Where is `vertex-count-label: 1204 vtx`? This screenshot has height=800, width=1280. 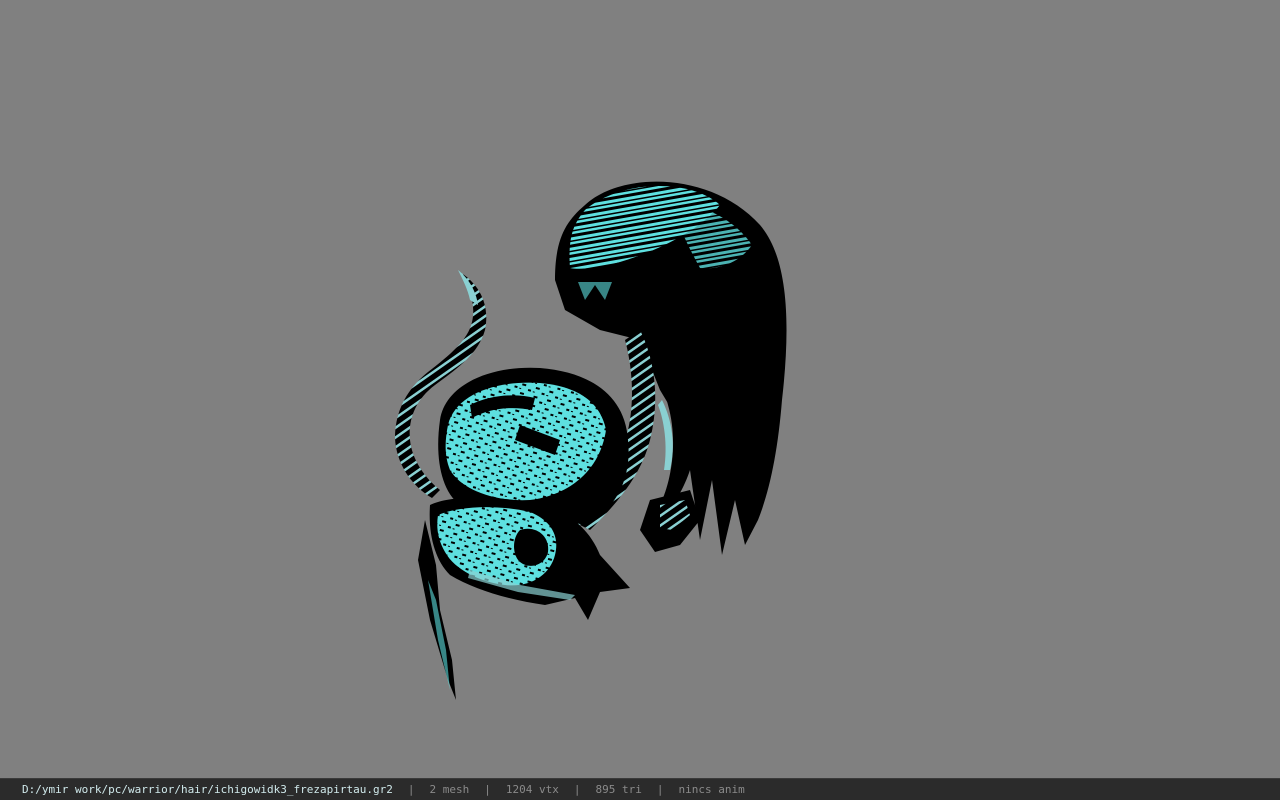 vertex-count-label: 1204 vtx is located at coordinates (532, 789).